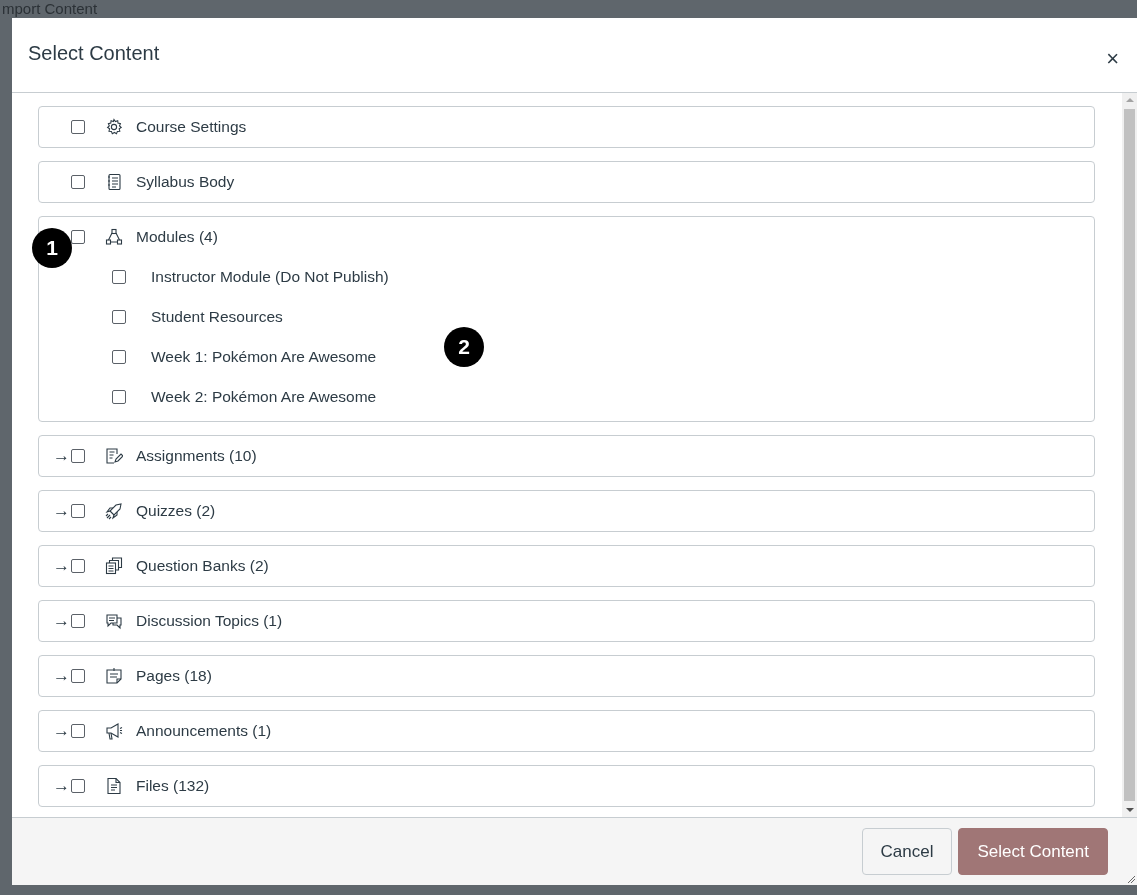 This screenshot has width=1137, height=895. What do you see at coordinates (177, 237) in the screenshot?
I see `item-label: Modules (4)` at bounding box center [177, 237].